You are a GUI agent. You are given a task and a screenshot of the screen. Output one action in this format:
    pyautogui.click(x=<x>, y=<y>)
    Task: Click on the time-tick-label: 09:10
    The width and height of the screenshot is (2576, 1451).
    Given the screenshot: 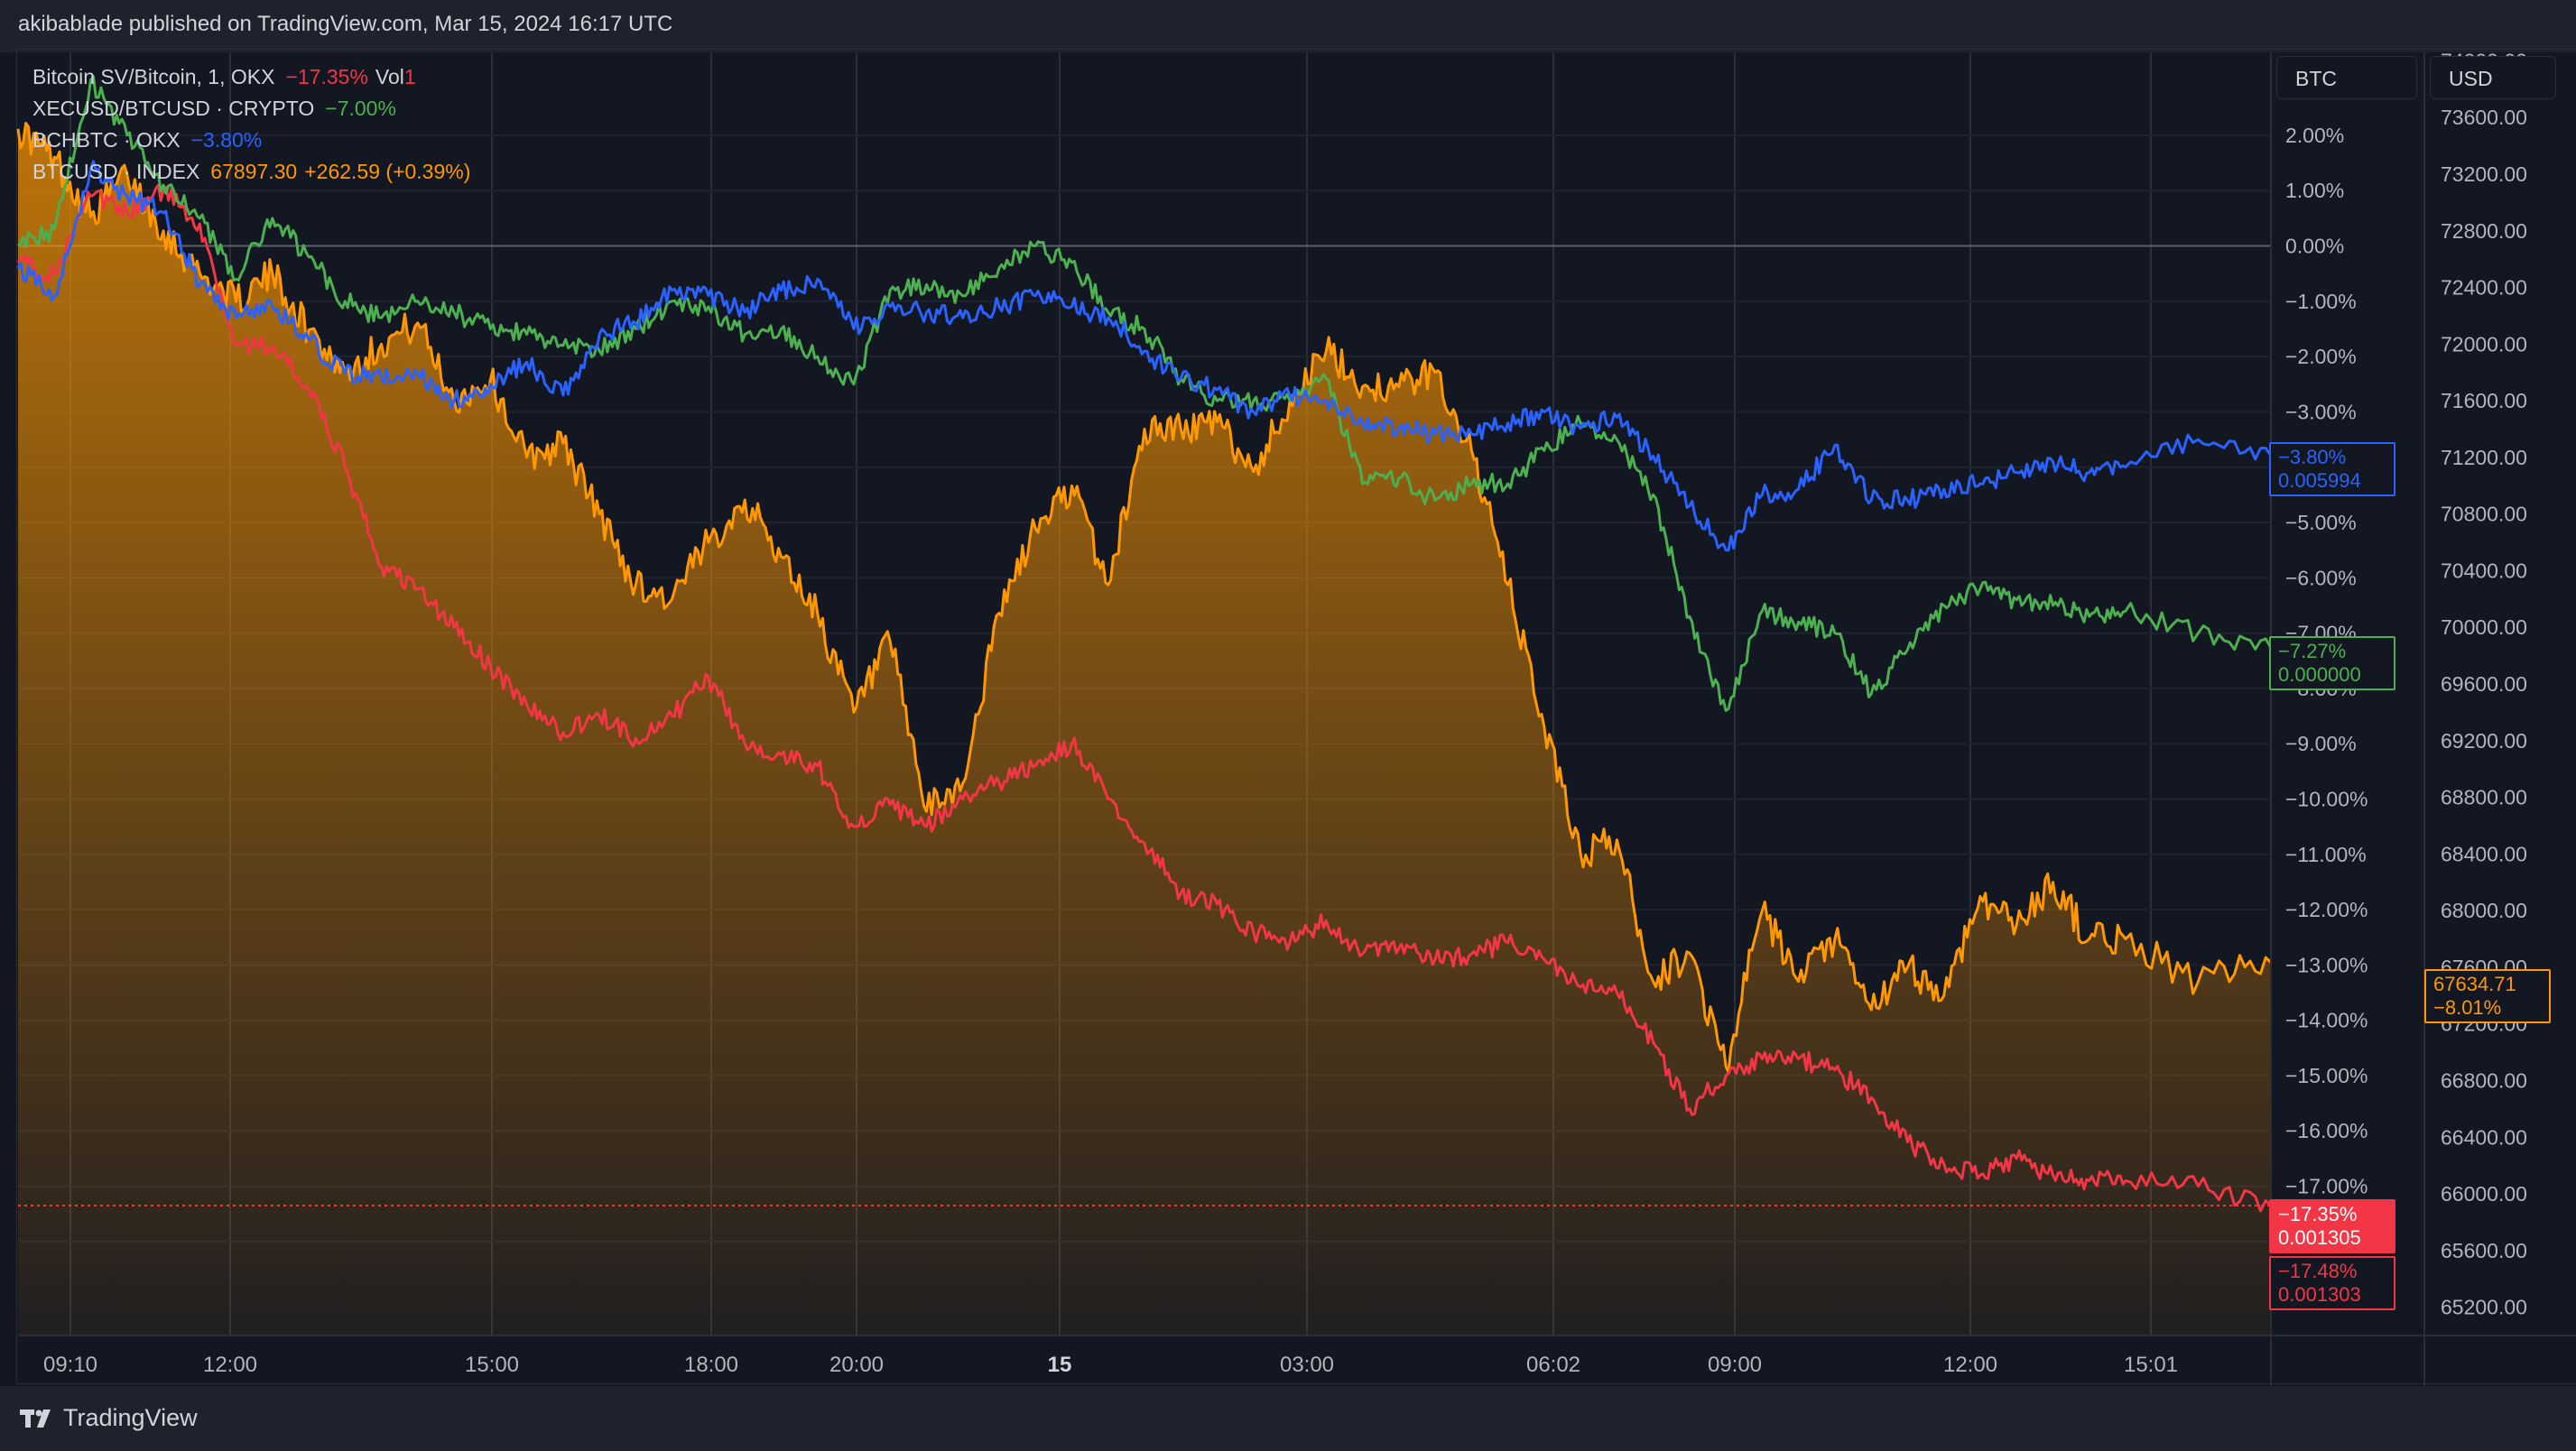 What is the action you would take?
    pyautogui.click(x=70, y=1365)
    